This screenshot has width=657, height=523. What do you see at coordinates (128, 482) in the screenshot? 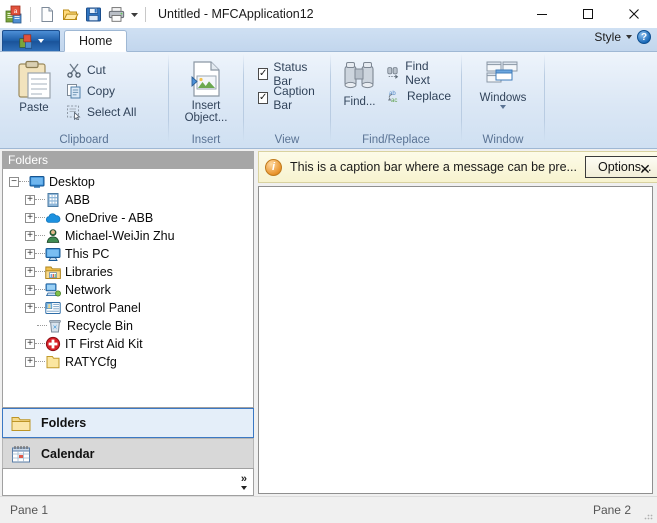
I see `pane-more-buttons: »` at bounding box center [128, 482].